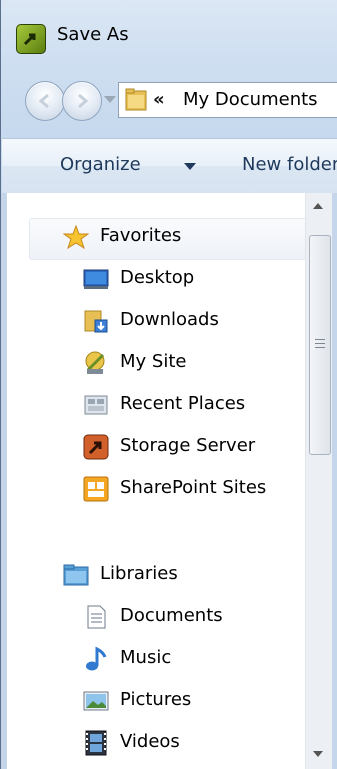 This screenshot has width=337, height=769. I want to click on scrollbar-grip-icon, so click(320, 344).